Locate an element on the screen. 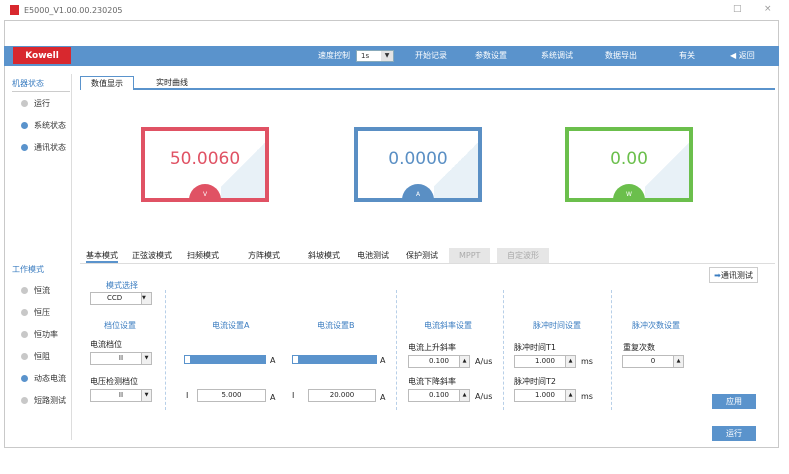  current-range-value: II is located at coordinates (121, 358).